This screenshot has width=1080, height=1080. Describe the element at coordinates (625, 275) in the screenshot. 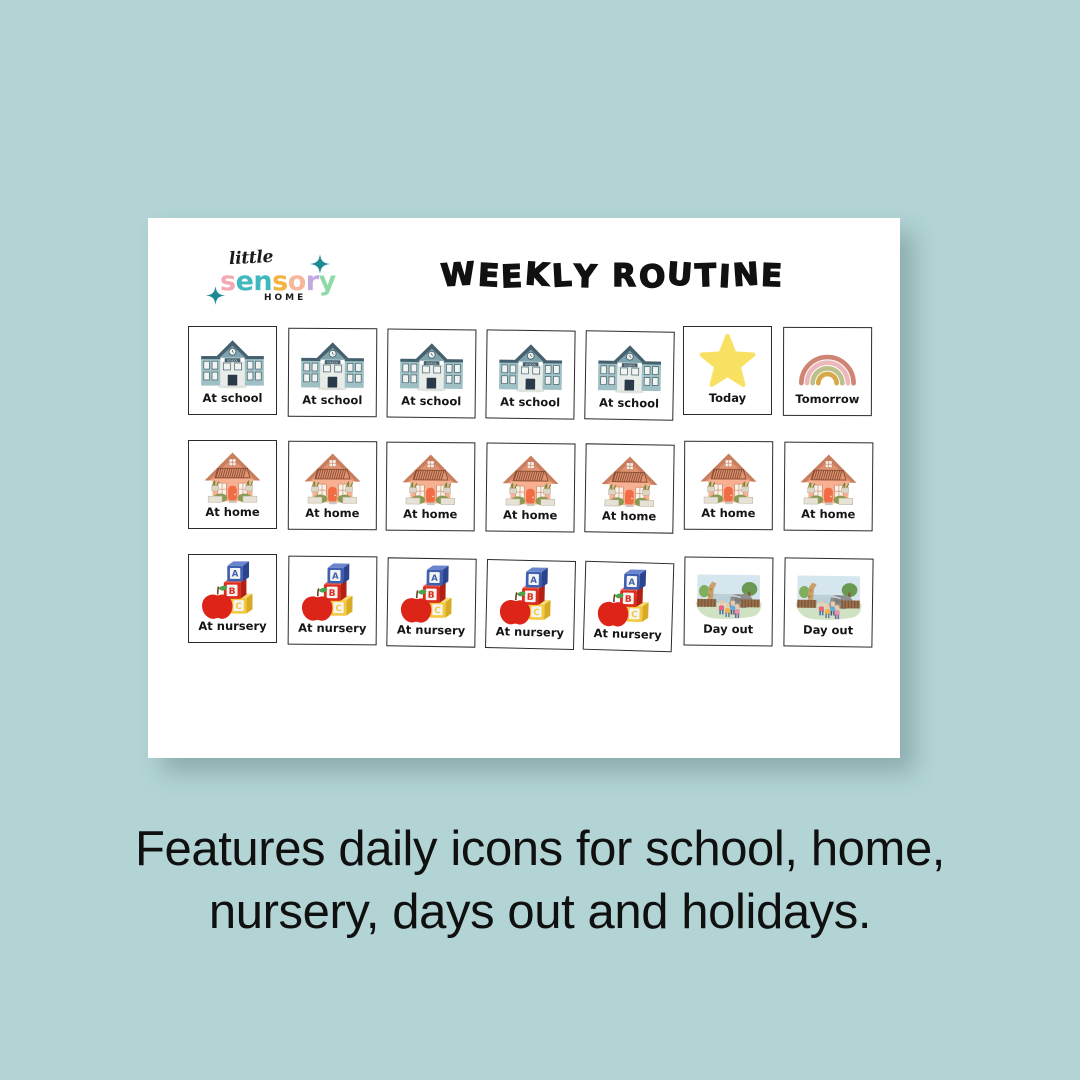

I see `title-char: R` at that location.